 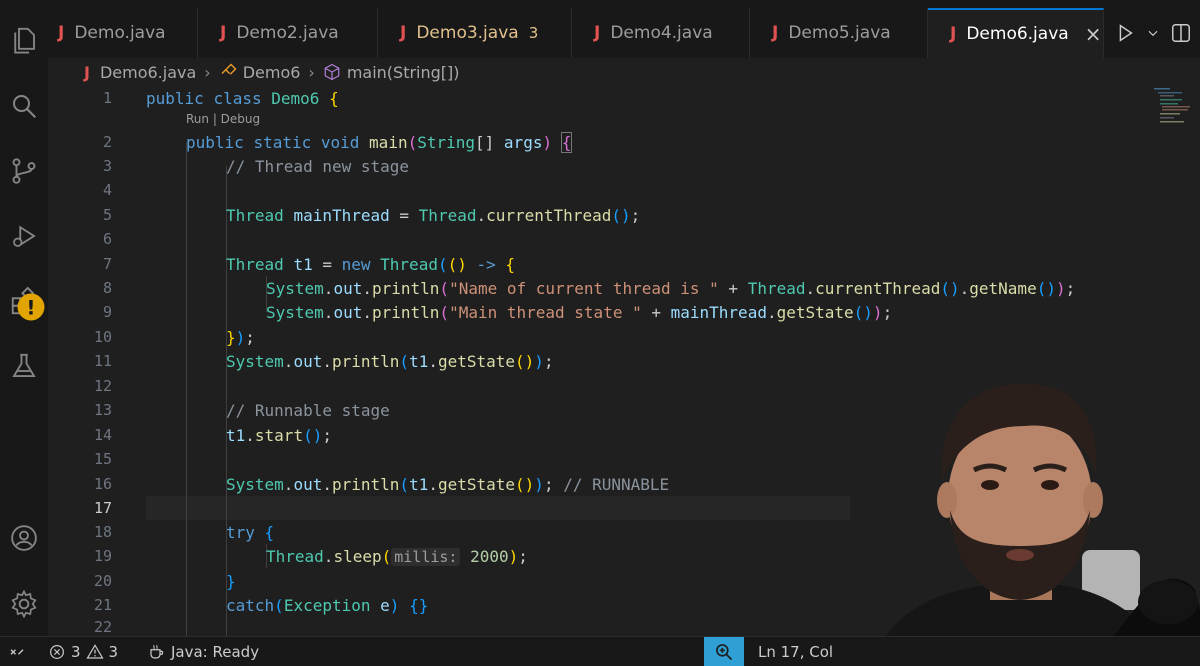 I want to click on testing-icon, so click(x=24, y=366).